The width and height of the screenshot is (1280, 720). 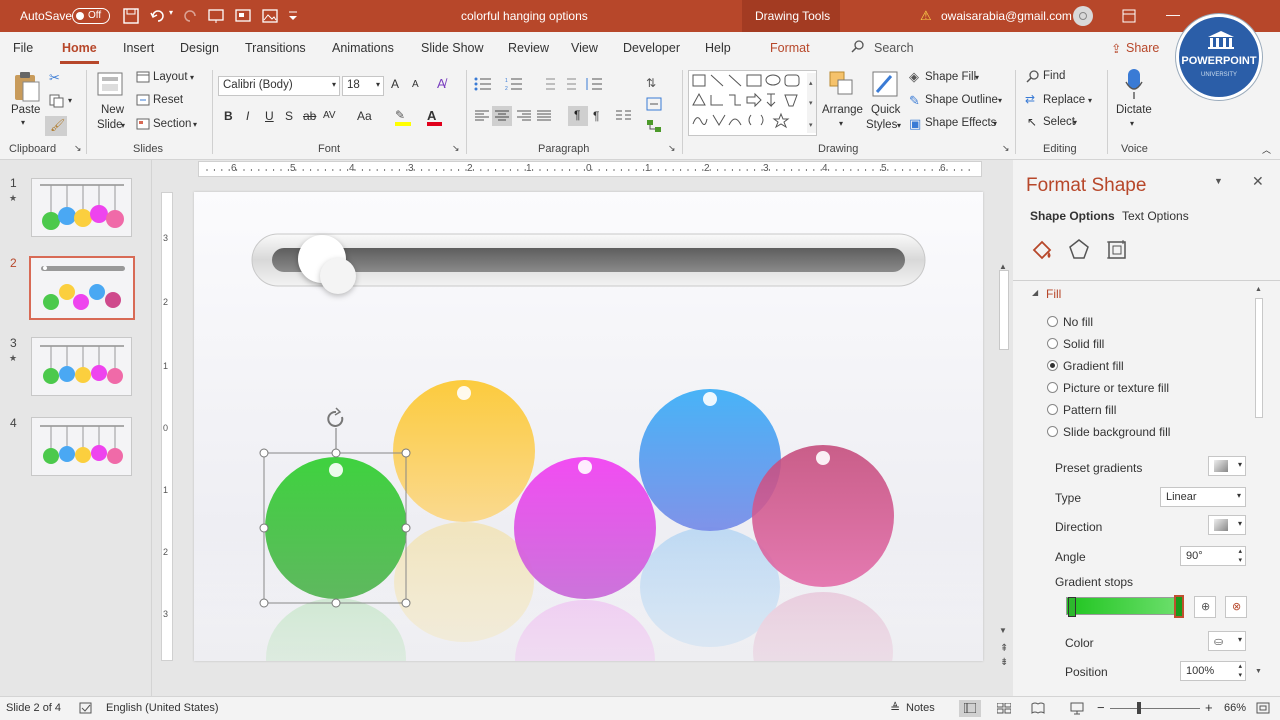 I want to click on arrange-icon, so click(x=842, y=85).